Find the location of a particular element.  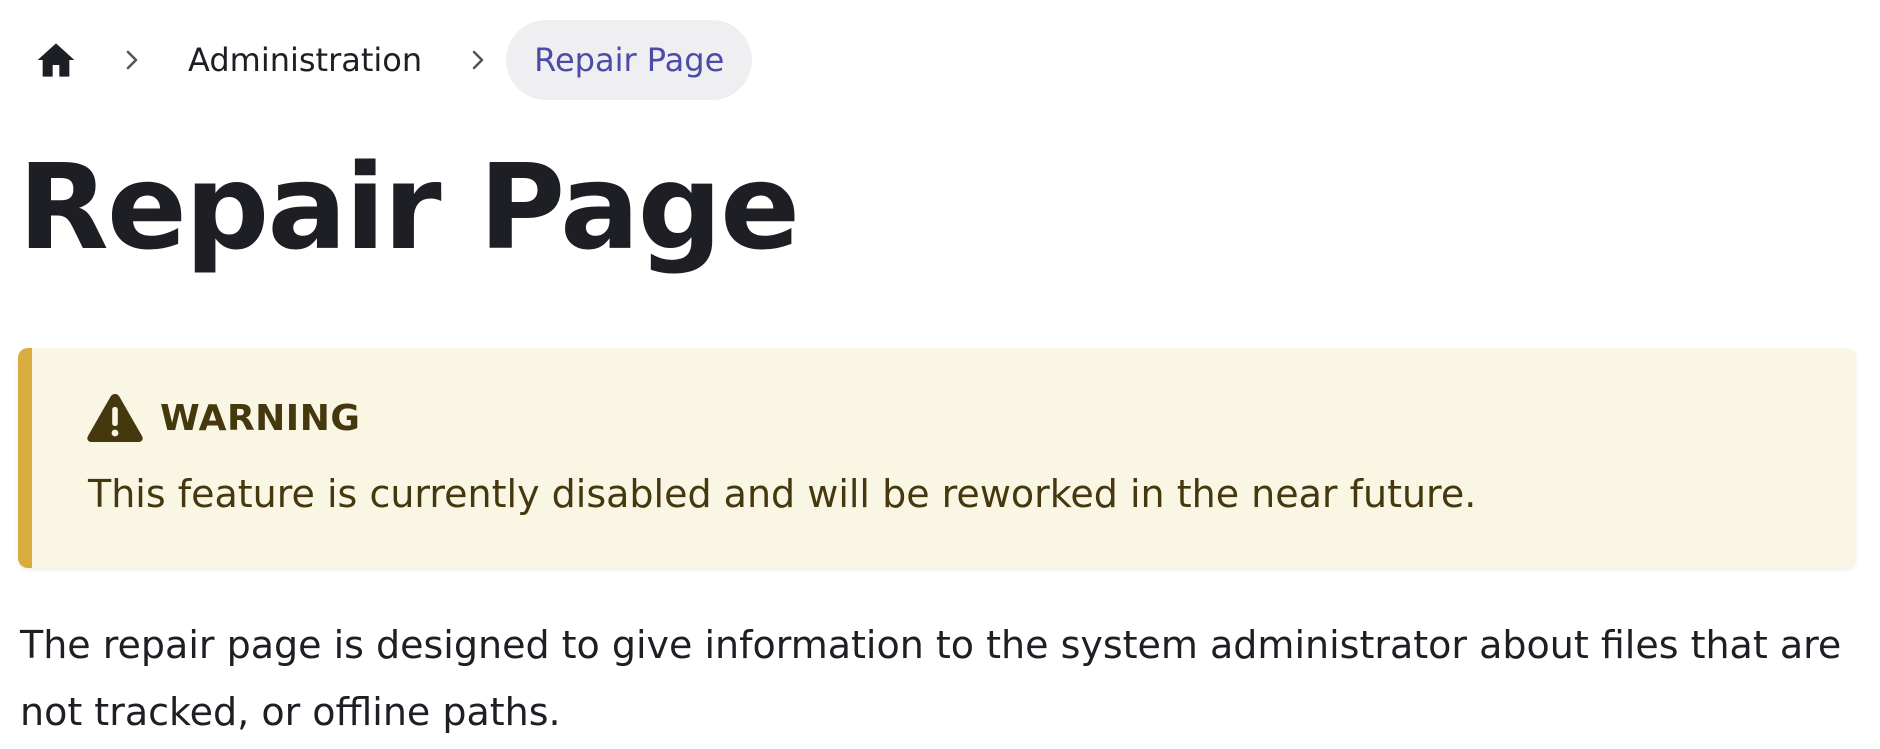

page-title: Repair Page is located at coordinates (409, 207).